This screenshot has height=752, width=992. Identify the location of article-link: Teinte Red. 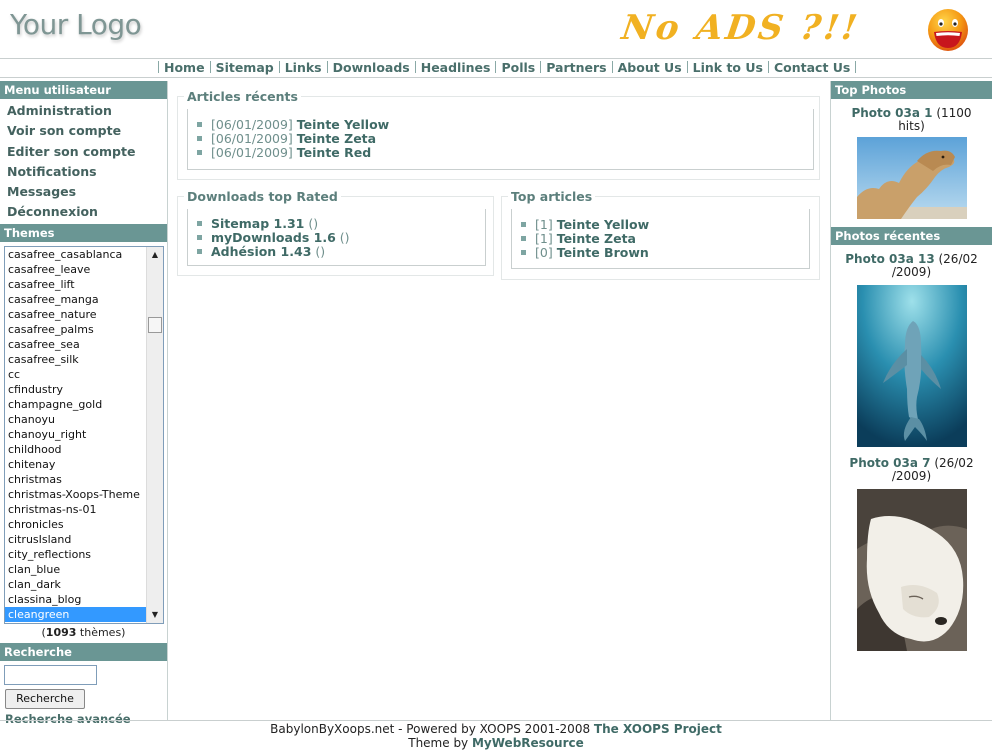
(334, 152).